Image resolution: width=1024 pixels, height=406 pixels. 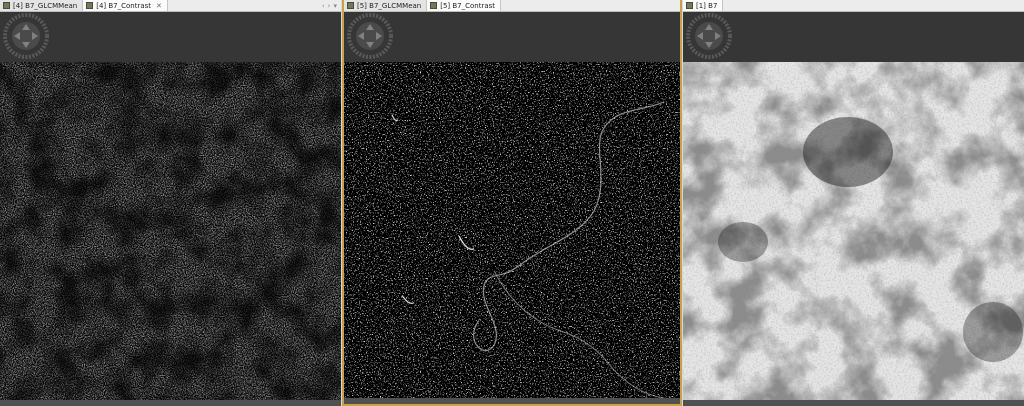 I want to click on tab-label: [4] B7_Contrast, so click(x=124, y=5).